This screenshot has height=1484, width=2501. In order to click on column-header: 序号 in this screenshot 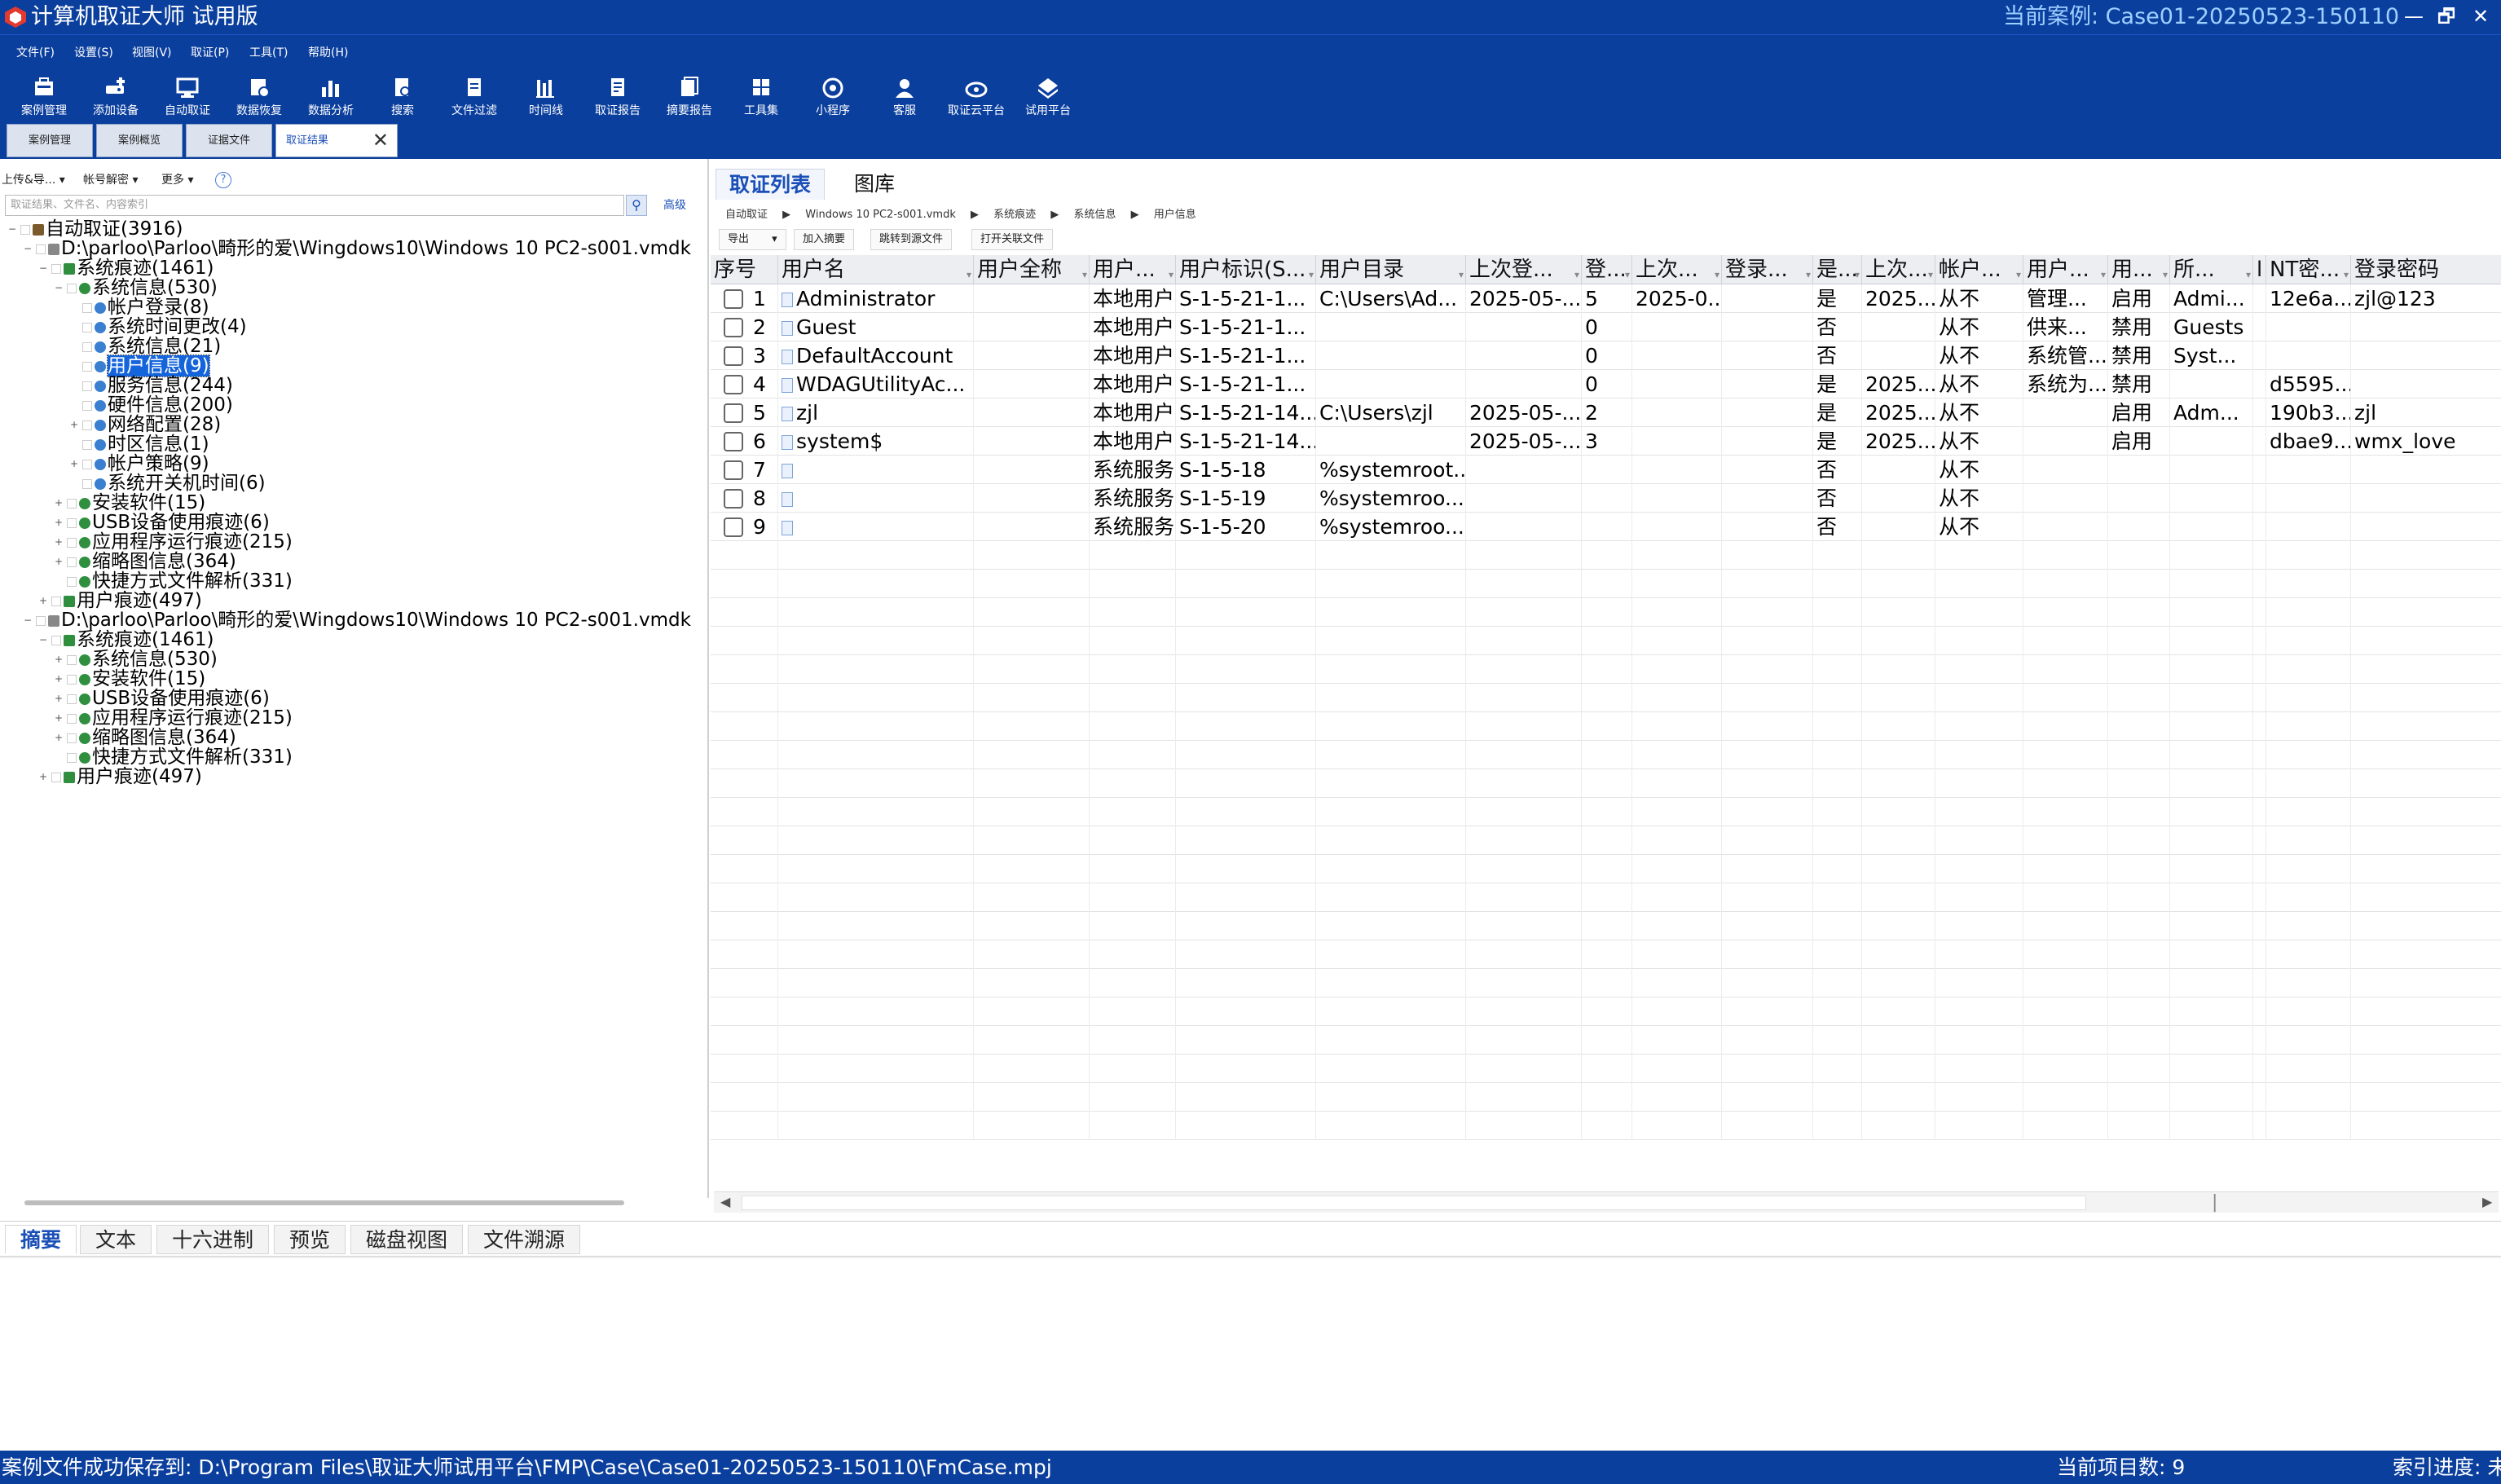, I will do `click(744, 269)`.